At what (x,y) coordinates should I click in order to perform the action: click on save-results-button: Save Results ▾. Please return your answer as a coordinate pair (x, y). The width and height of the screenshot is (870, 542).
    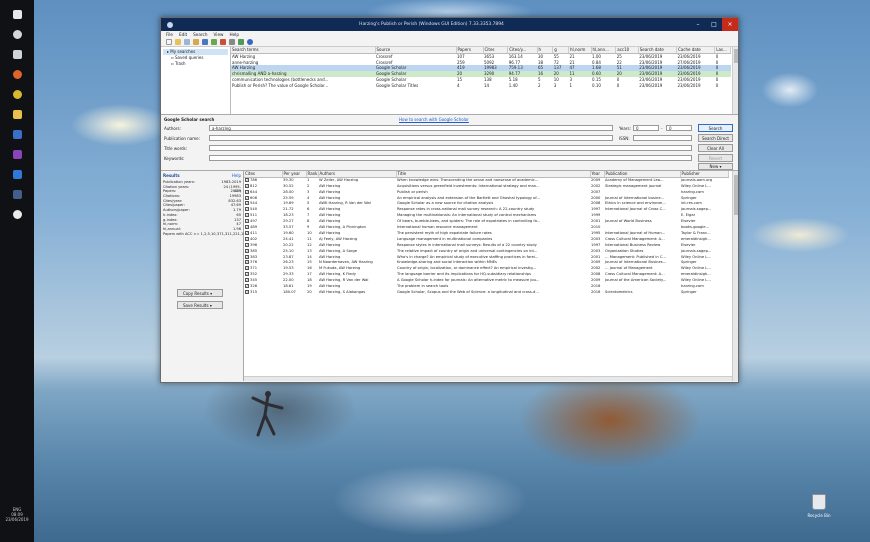
    Looking at the image, I should click on (200, 305).